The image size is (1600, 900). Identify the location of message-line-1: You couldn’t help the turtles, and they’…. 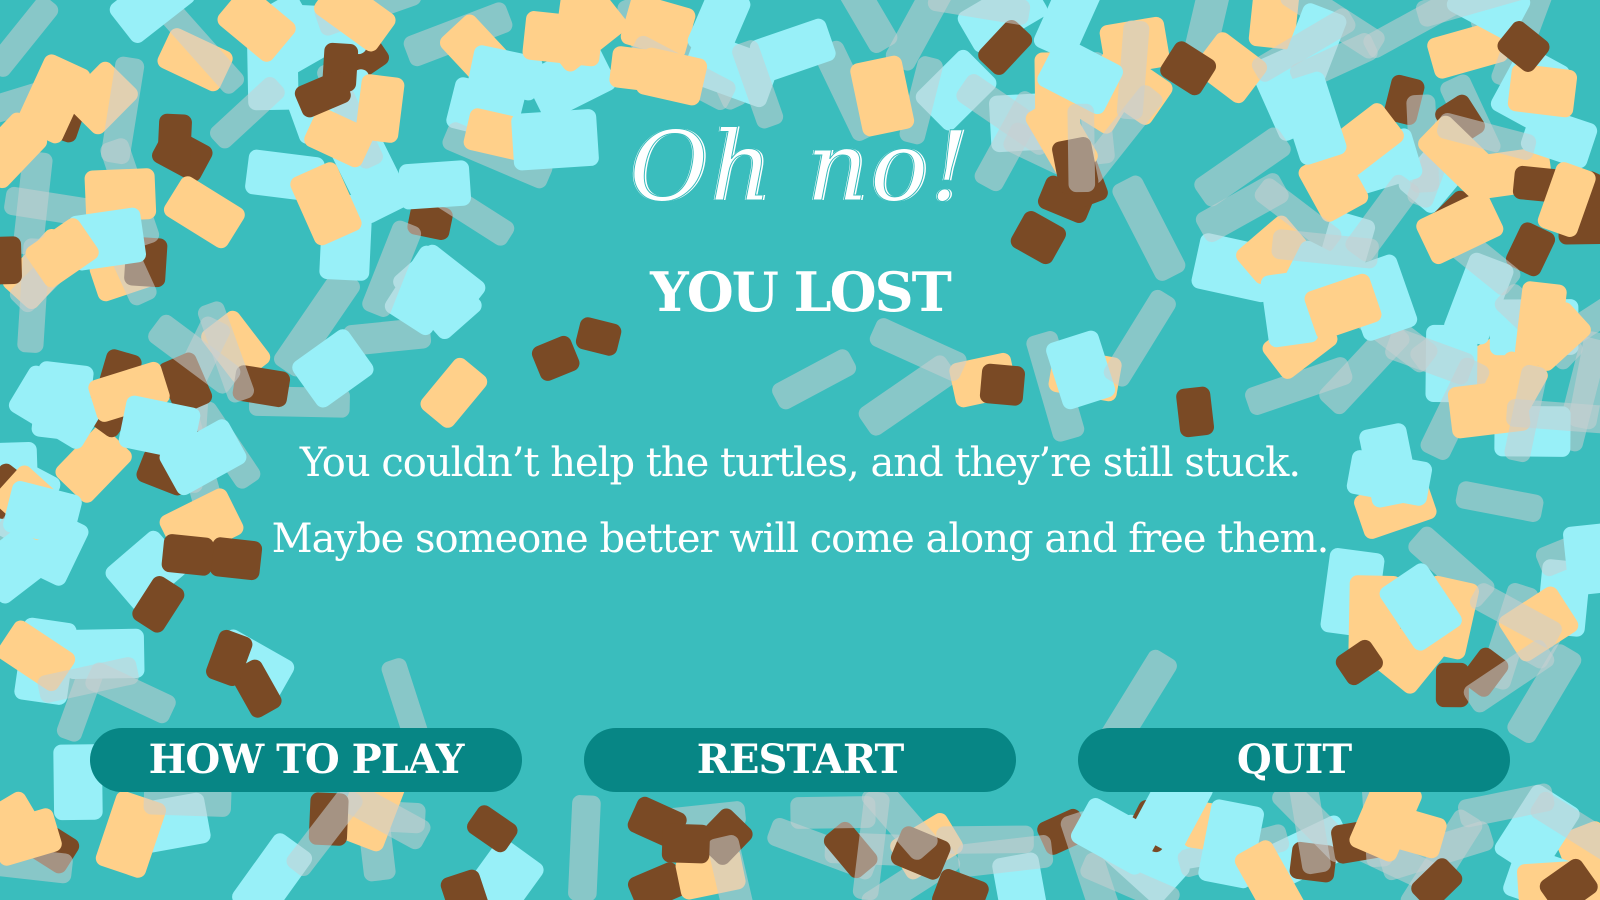
(800, 463).